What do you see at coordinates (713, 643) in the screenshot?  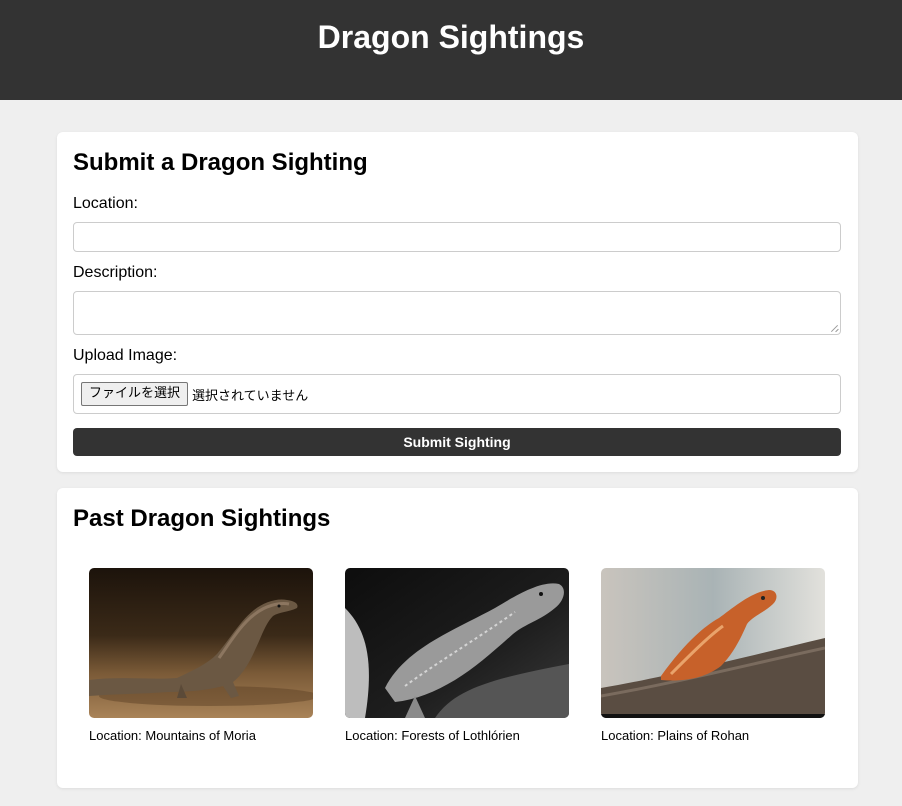 I see `bearded-dragon-color-photo` at bounding box center [713, 643].